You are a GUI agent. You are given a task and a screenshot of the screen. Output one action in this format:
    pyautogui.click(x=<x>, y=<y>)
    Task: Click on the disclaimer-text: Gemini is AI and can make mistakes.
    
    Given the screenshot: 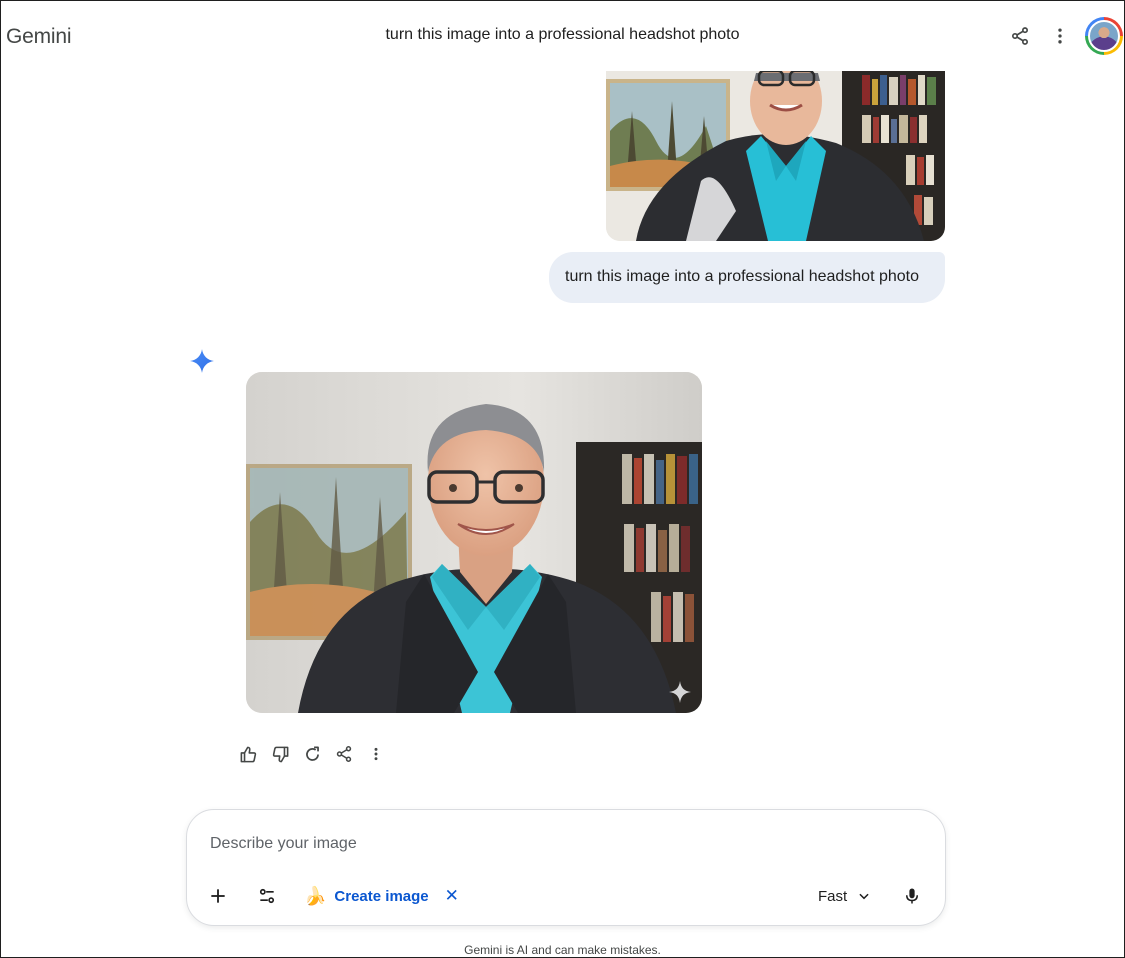 What is the action you would take?
    pyautogui.click(x=562, y=950)
    